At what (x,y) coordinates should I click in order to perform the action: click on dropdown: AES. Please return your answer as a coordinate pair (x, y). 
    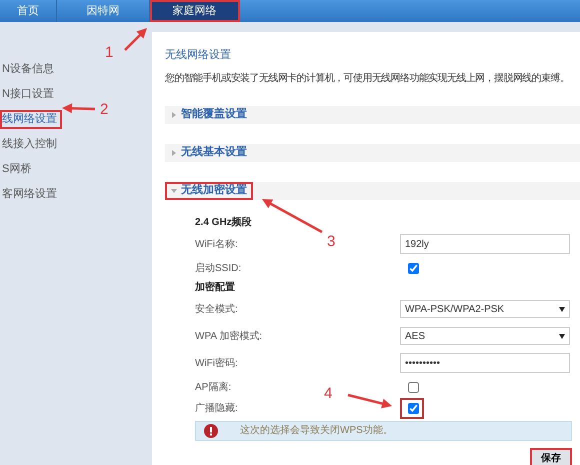
    Looking at the image, I should click on (485, 336).